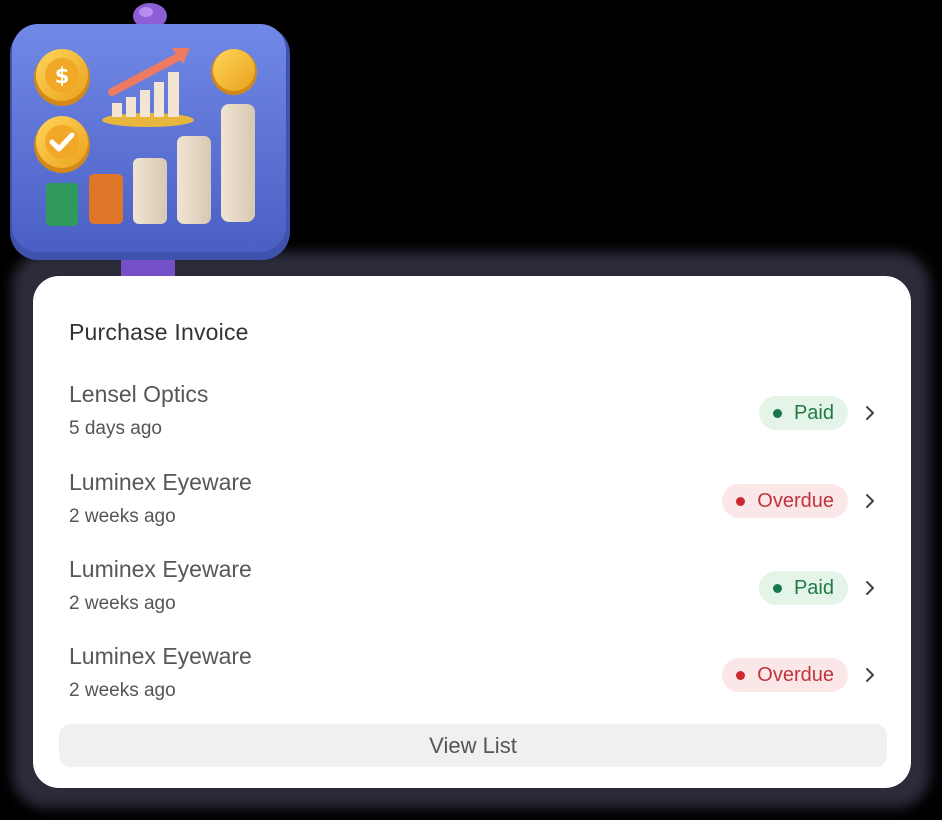  What do you see at coordinates (159, 332) in the screenshot?
I see `card-title: Purchase Invoice` at bounding box center [159, 332].